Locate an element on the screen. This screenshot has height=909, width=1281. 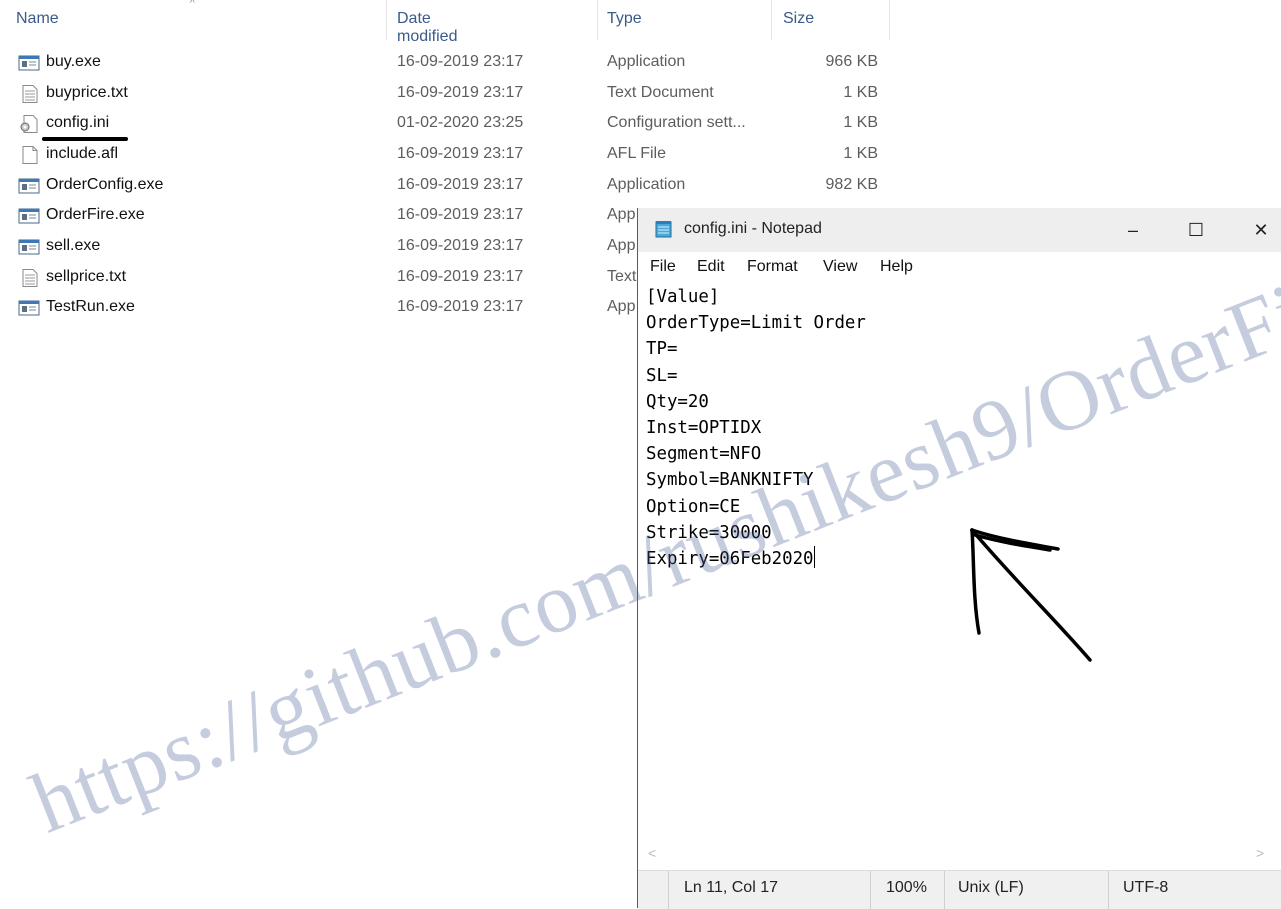
config-file-icon is located at coordinates (29, 124).